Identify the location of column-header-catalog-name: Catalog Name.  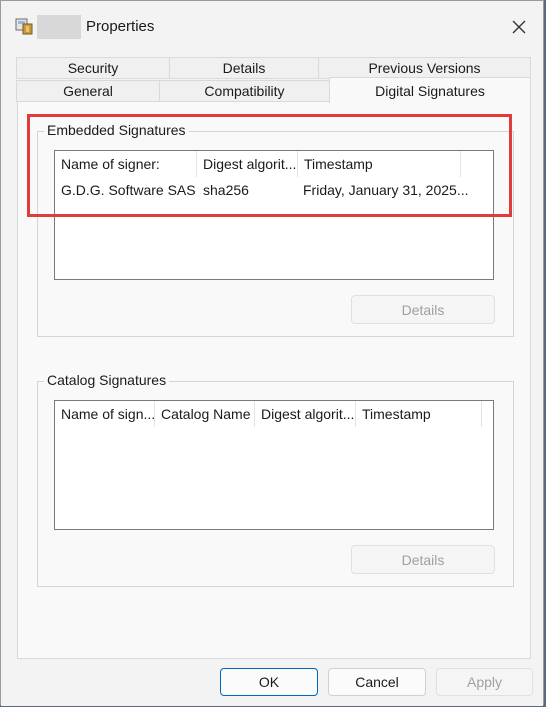
(205, 414).